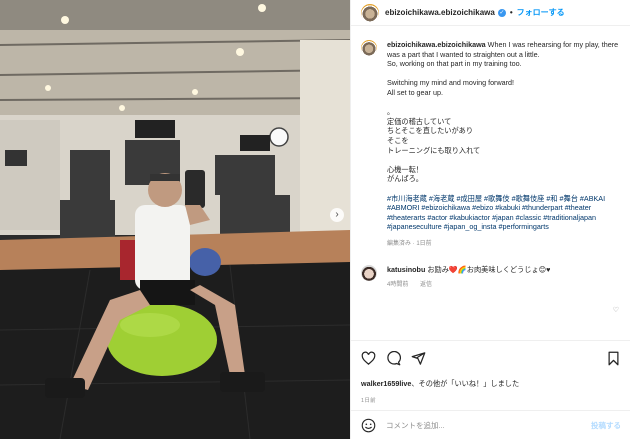 The width and height of the screenshot is (630, 439). What do you see at coordinates (451, 83) in the screenshot?
I see `caption-line: Switching my mind and moving forward!` at bounding box center [451, 83].